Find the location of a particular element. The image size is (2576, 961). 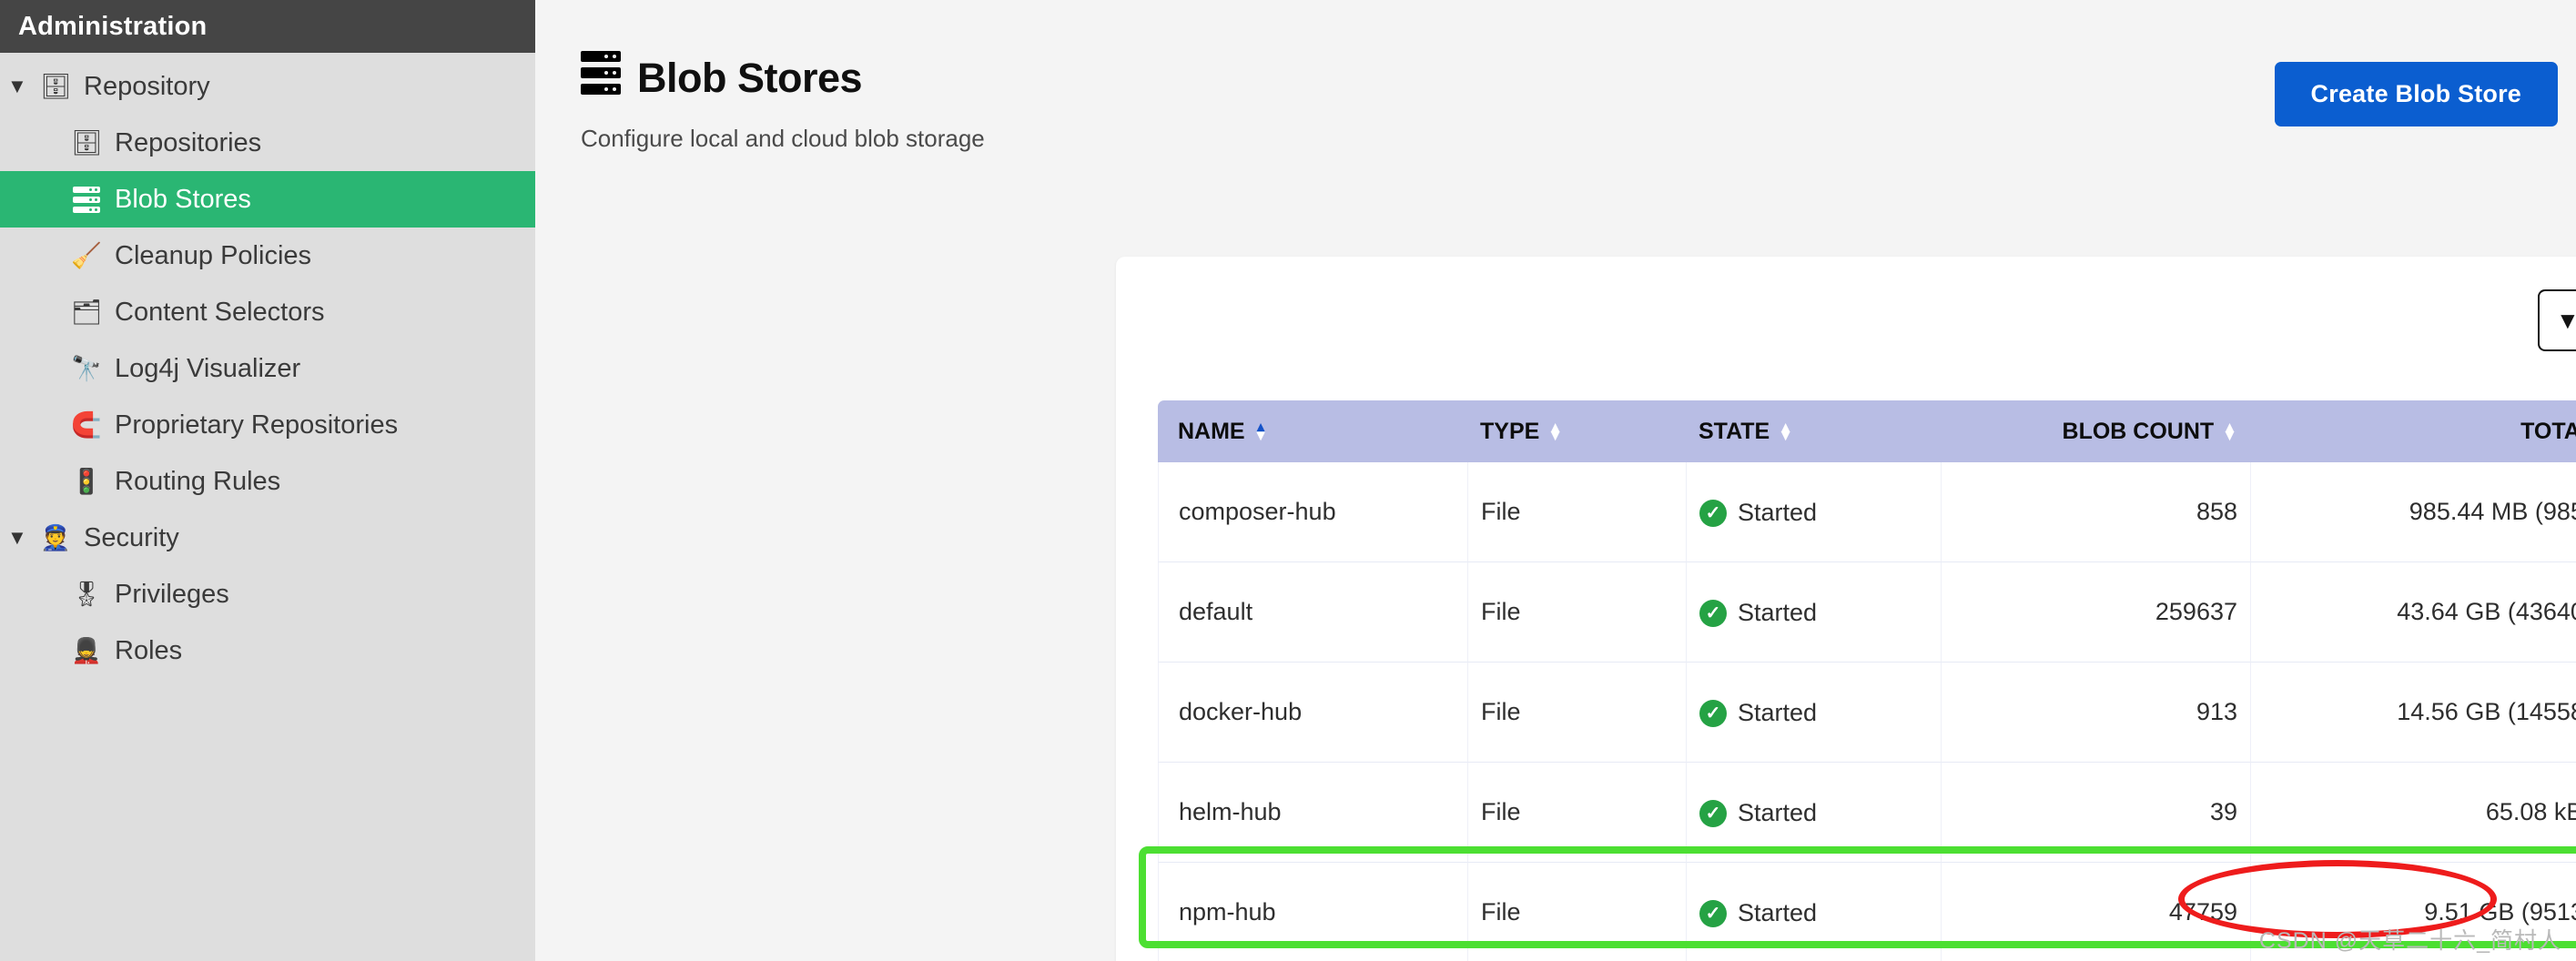

page-title: Blob Stores is located at coordinates (750, 77).